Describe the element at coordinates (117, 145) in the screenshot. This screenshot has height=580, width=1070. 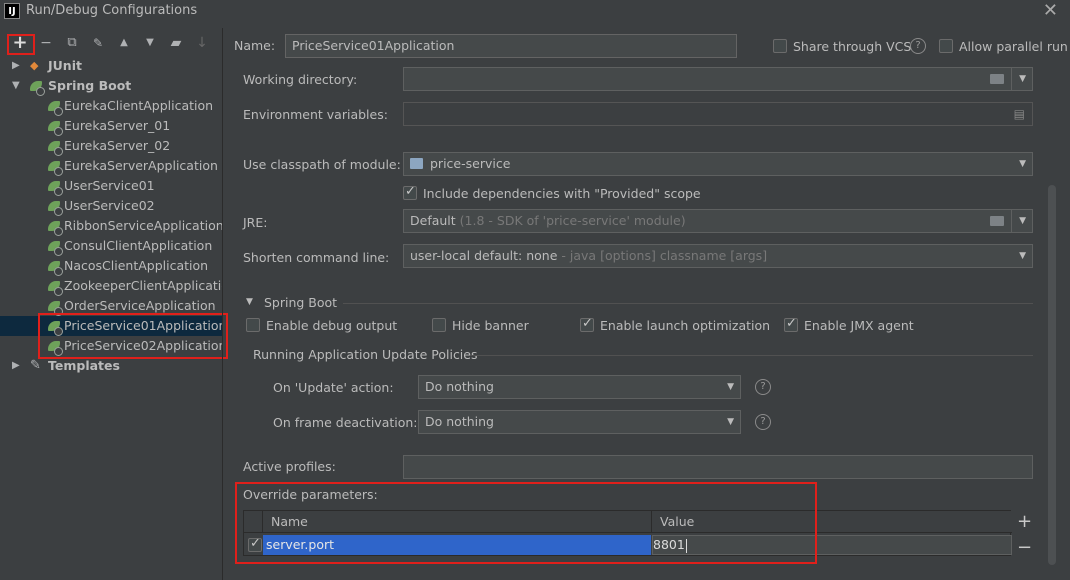
I see `tree-label: EurekaServer_02` at that location.